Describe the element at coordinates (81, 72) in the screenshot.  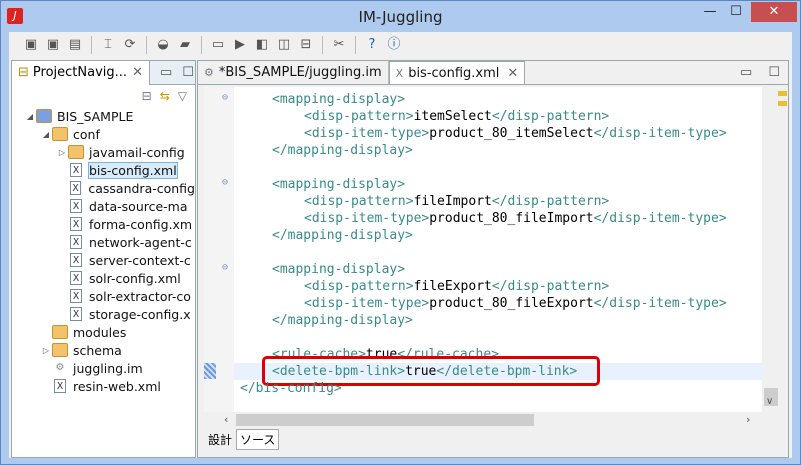
I see `tab-project-navigator: ⊟ ProjectNavig... ✕` at that location.